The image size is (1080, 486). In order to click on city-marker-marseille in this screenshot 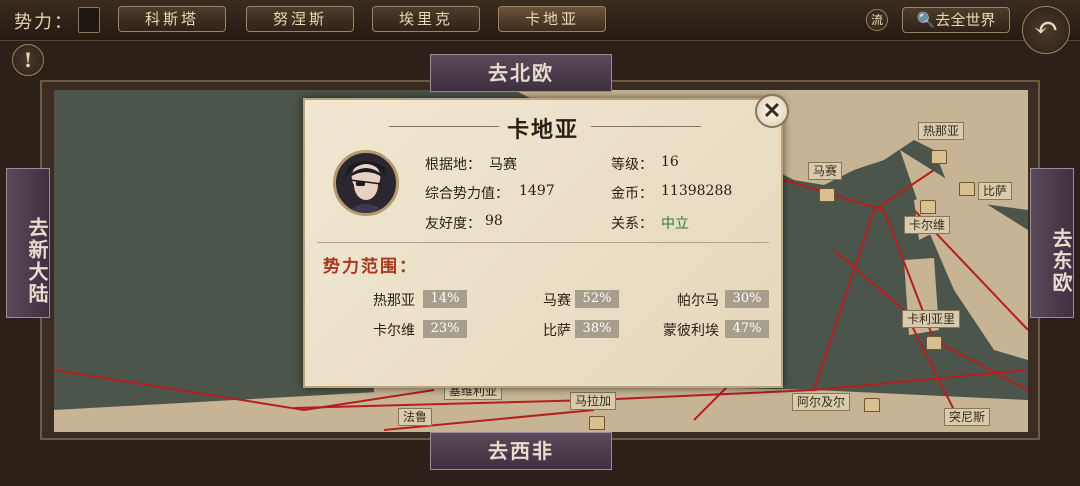, I will do `click(827, 195)`.